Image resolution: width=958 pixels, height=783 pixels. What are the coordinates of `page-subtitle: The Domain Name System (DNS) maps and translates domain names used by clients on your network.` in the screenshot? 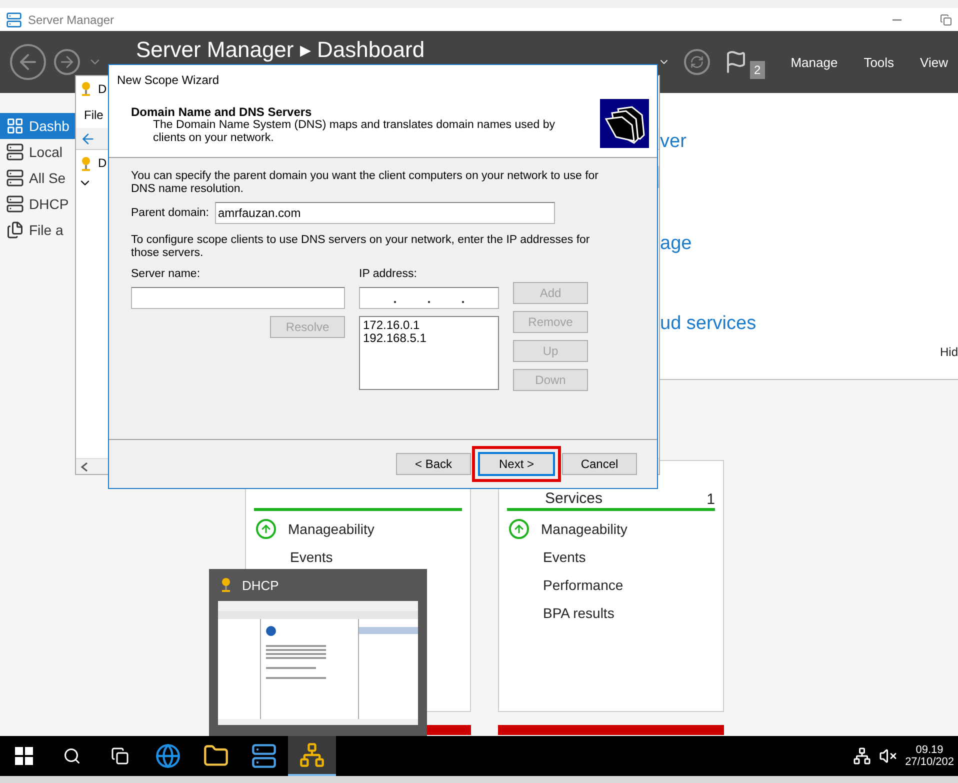 It's located at (354, 132).